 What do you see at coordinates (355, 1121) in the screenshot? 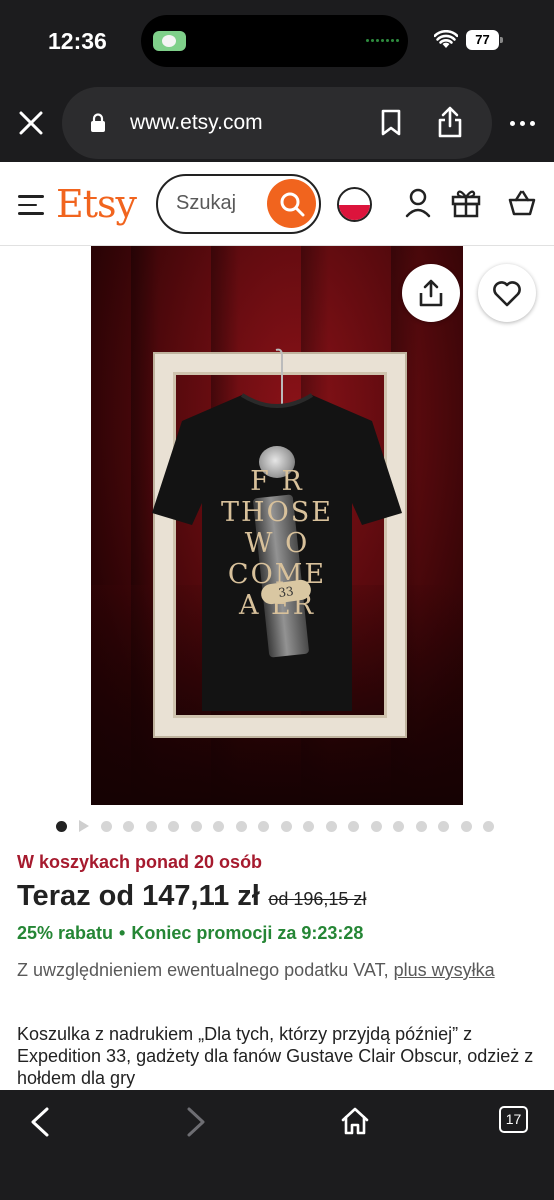
I see `home-icon` at bounding box center [355, 1121].